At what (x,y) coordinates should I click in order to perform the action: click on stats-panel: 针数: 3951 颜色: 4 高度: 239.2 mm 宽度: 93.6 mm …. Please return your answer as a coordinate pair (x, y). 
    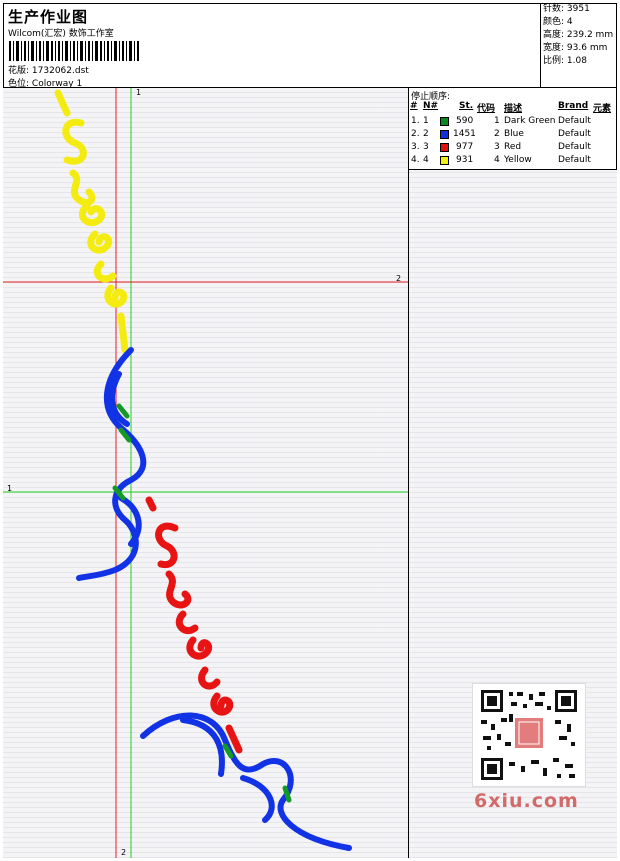
    Looking at the image, I should click on (579, 45).